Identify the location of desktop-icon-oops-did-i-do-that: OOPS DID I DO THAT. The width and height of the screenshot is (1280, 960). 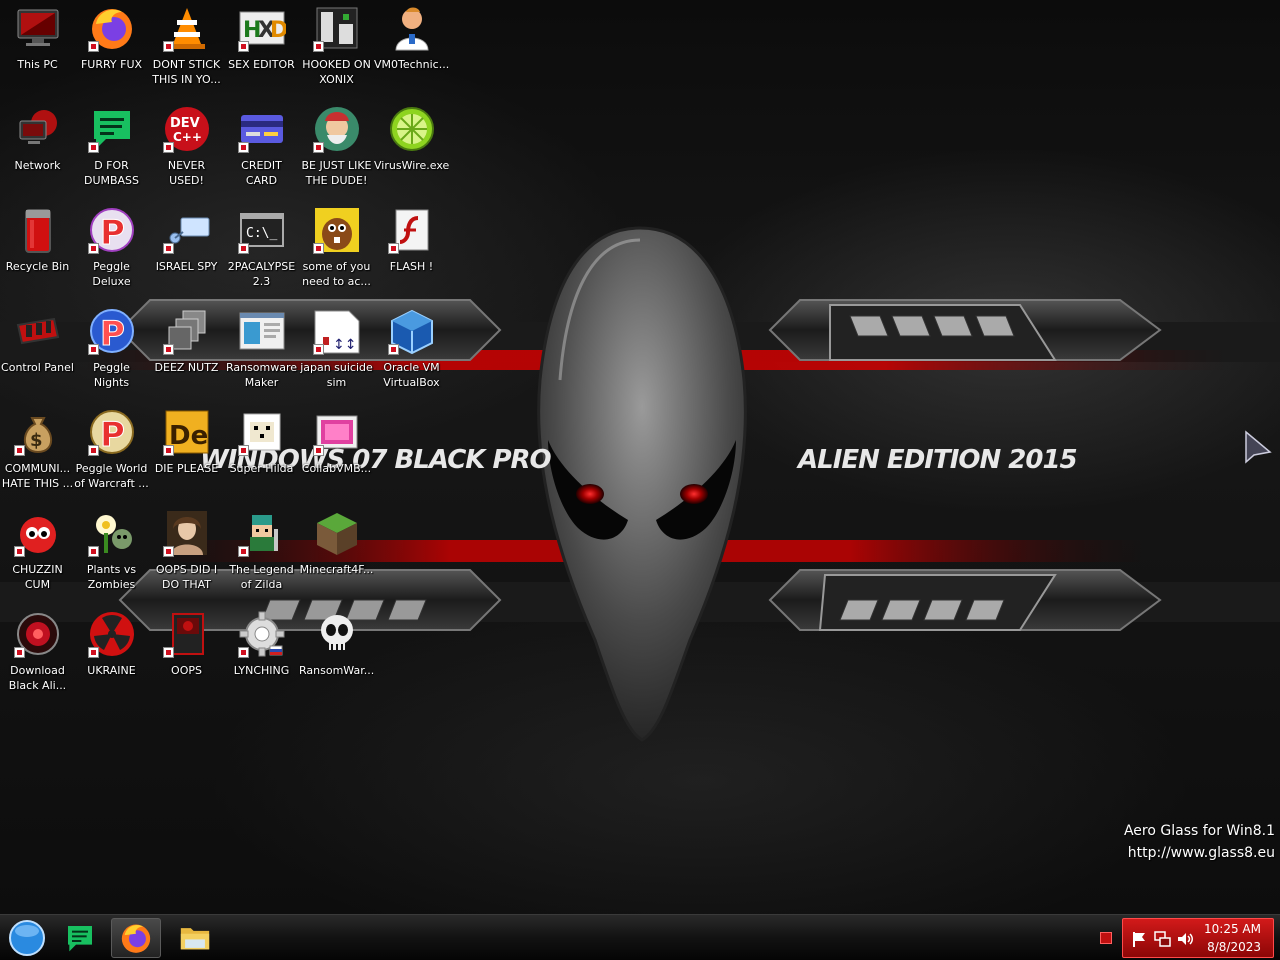
(186, 555).